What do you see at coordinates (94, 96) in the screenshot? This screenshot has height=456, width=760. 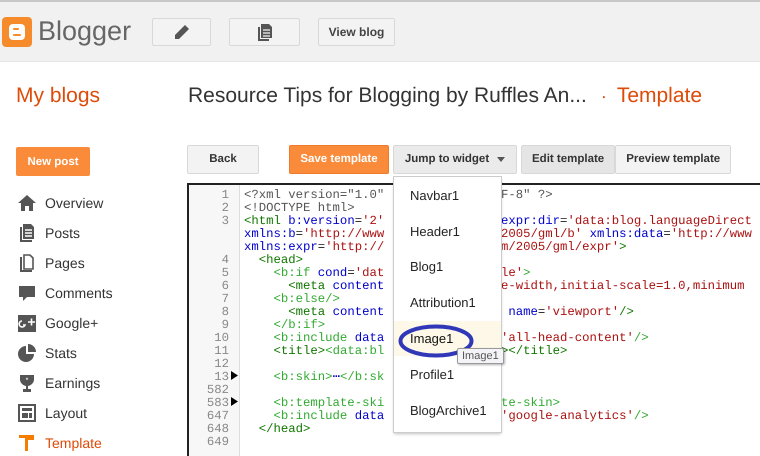 I see `my-blogs-link: My blogs` at bounding box center [94, 96].